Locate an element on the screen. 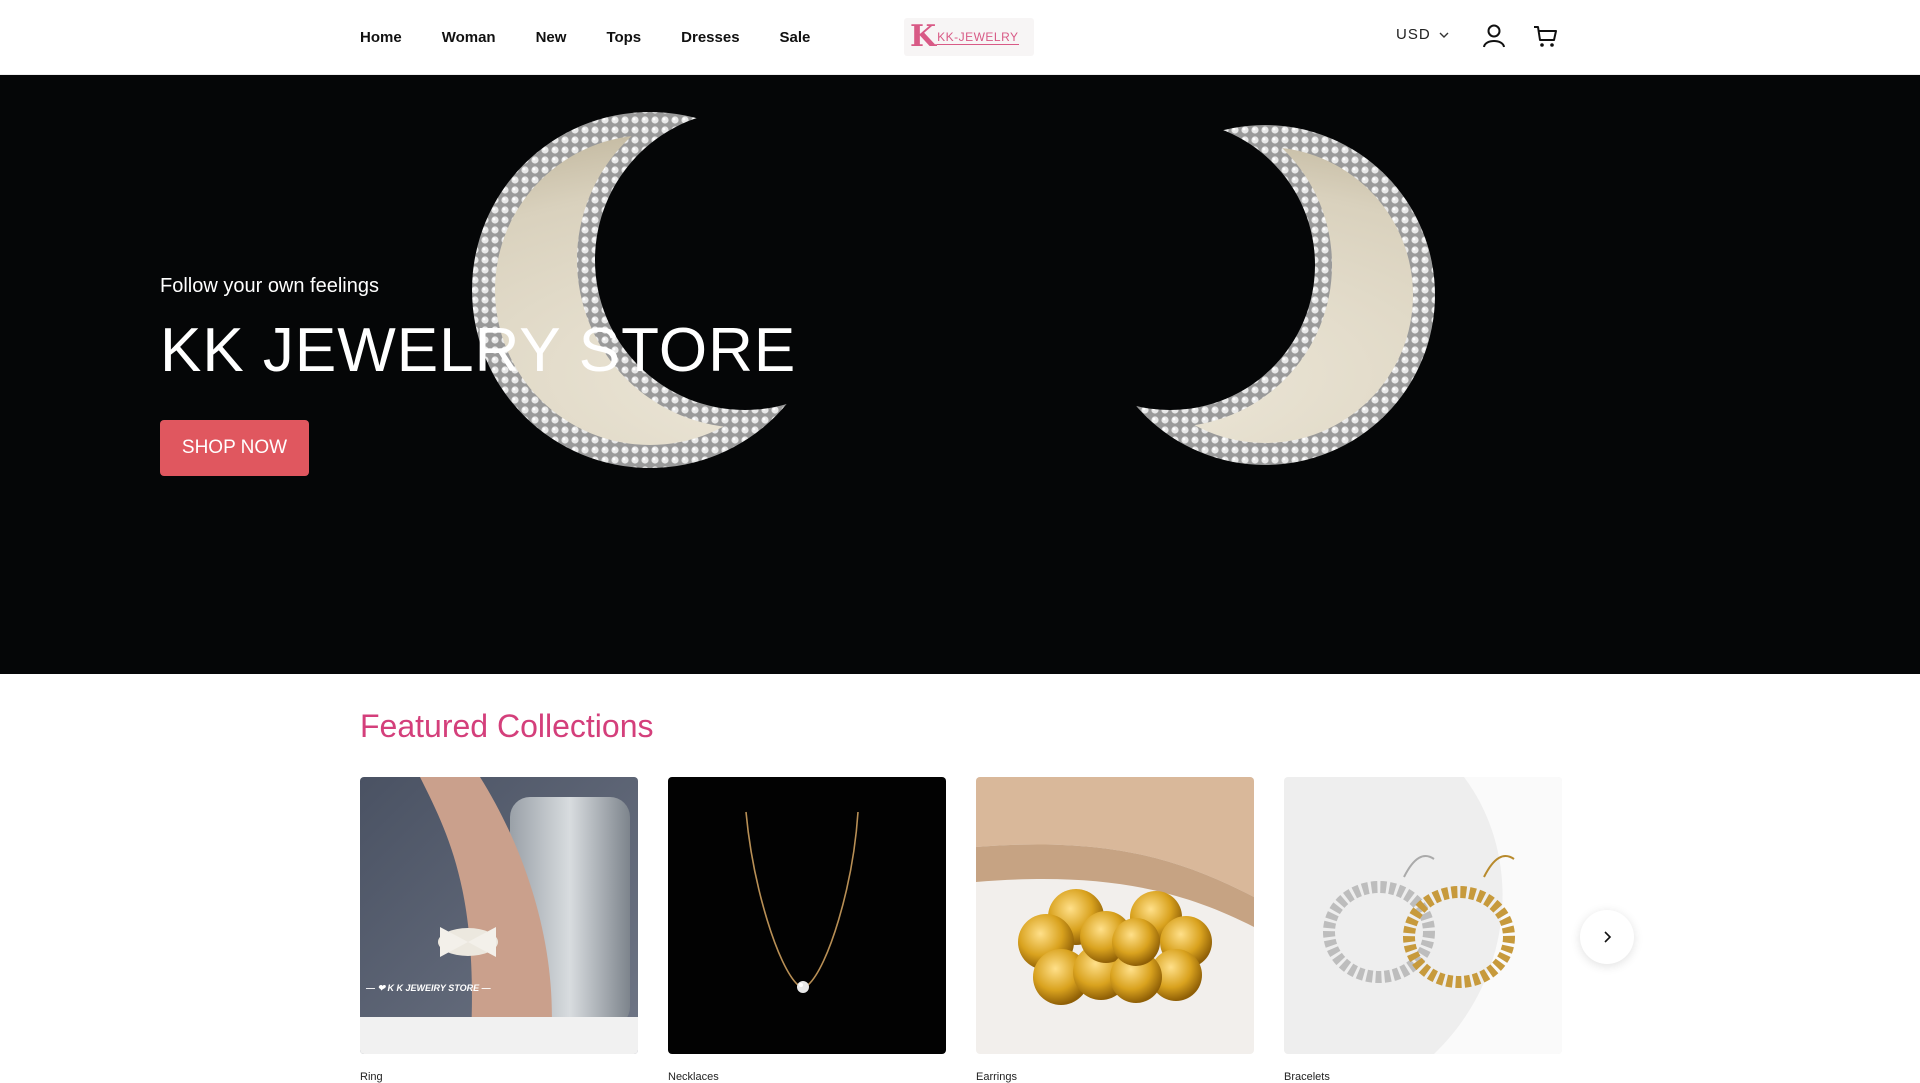 The width and height of the screenshot is (1920, 1083). bracelets-image is located at coordinates (1423, 915).